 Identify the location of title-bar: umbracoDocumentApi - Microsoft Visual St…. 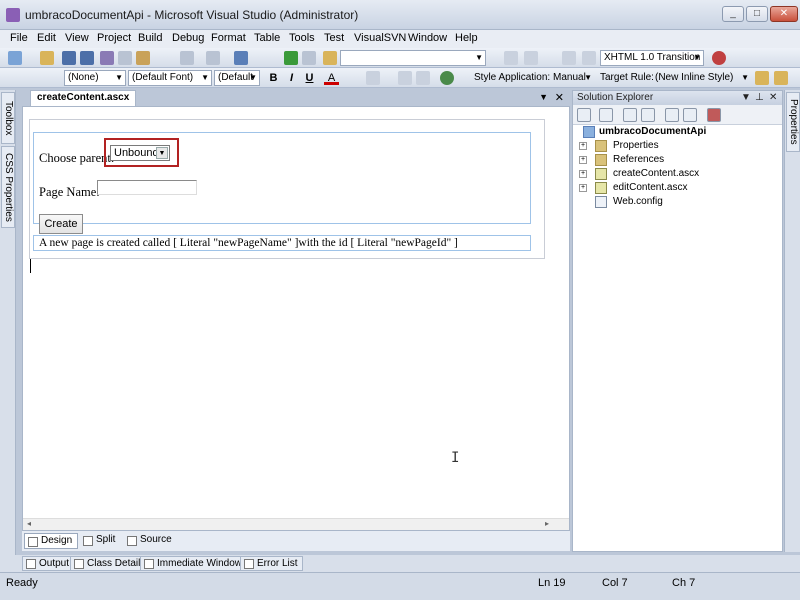
(400, 15).